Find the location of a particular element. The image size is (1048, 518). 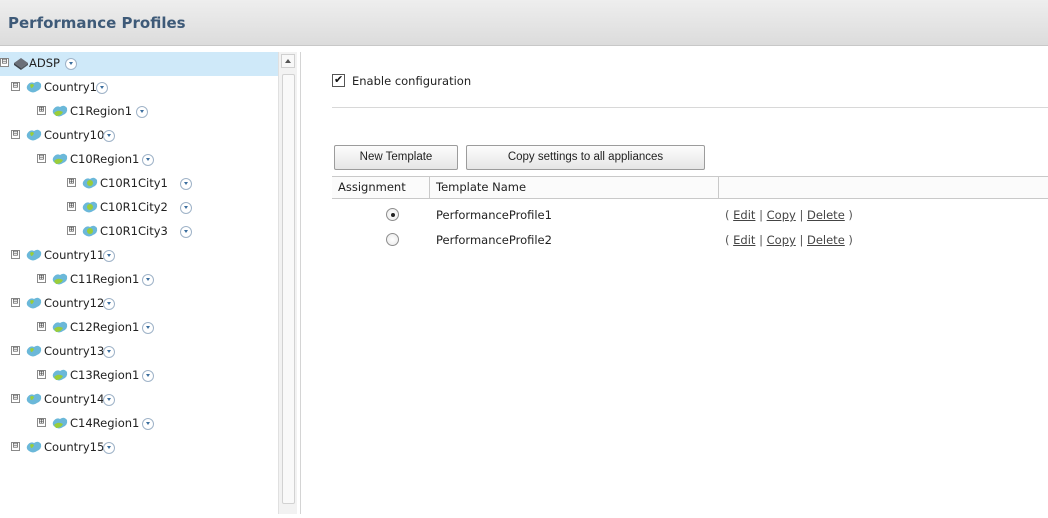

new-template-button: New Template is located at coordinates (396, 157).